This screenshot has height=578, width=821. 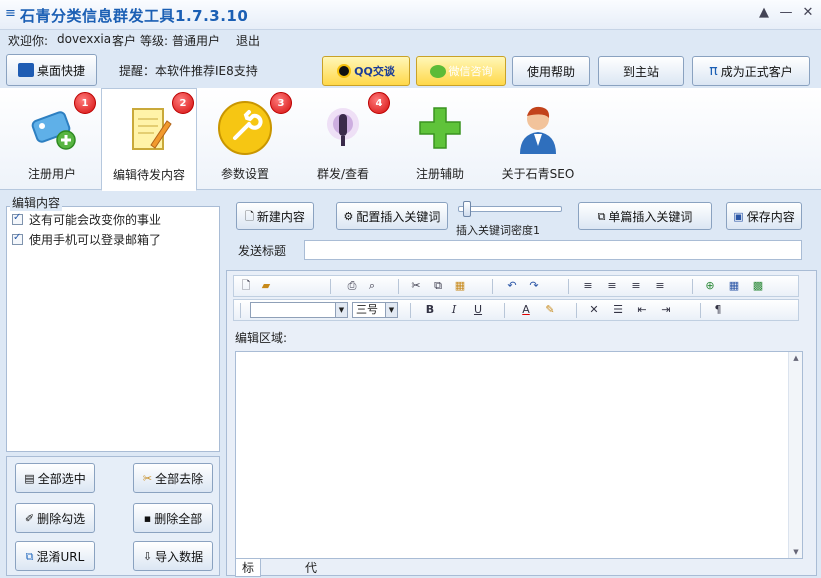 What do you see at coordinates (299, 310) in the screenshot?
I see `font-name-select: ▼` at bounding box center [299, 310].